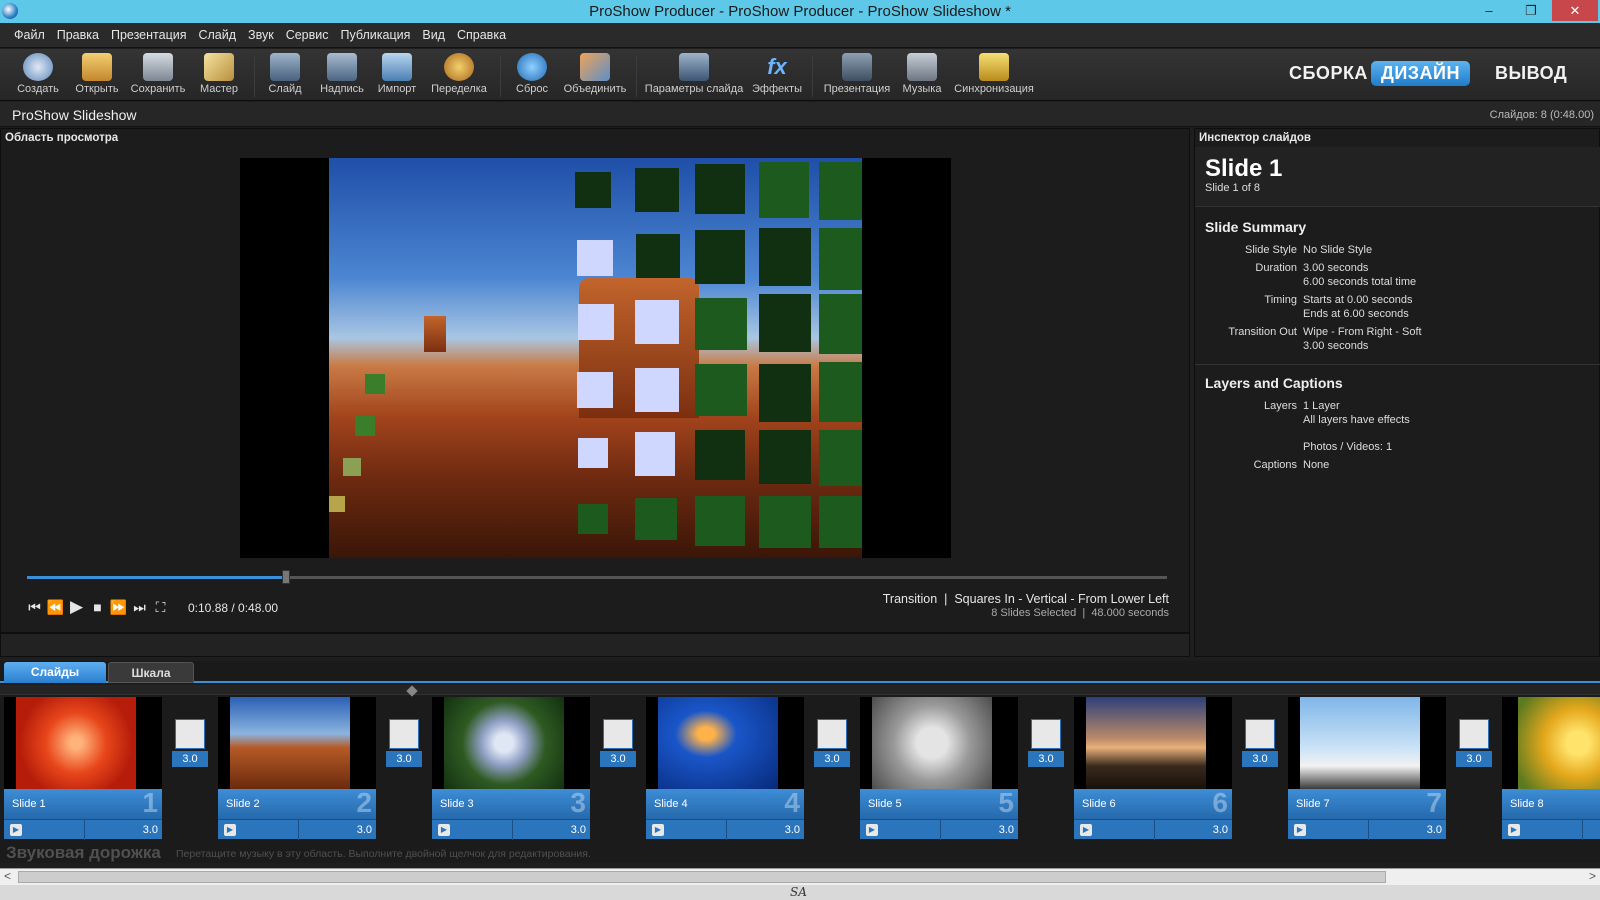  I want to click on music-button: Музыка, so click(922, 74).